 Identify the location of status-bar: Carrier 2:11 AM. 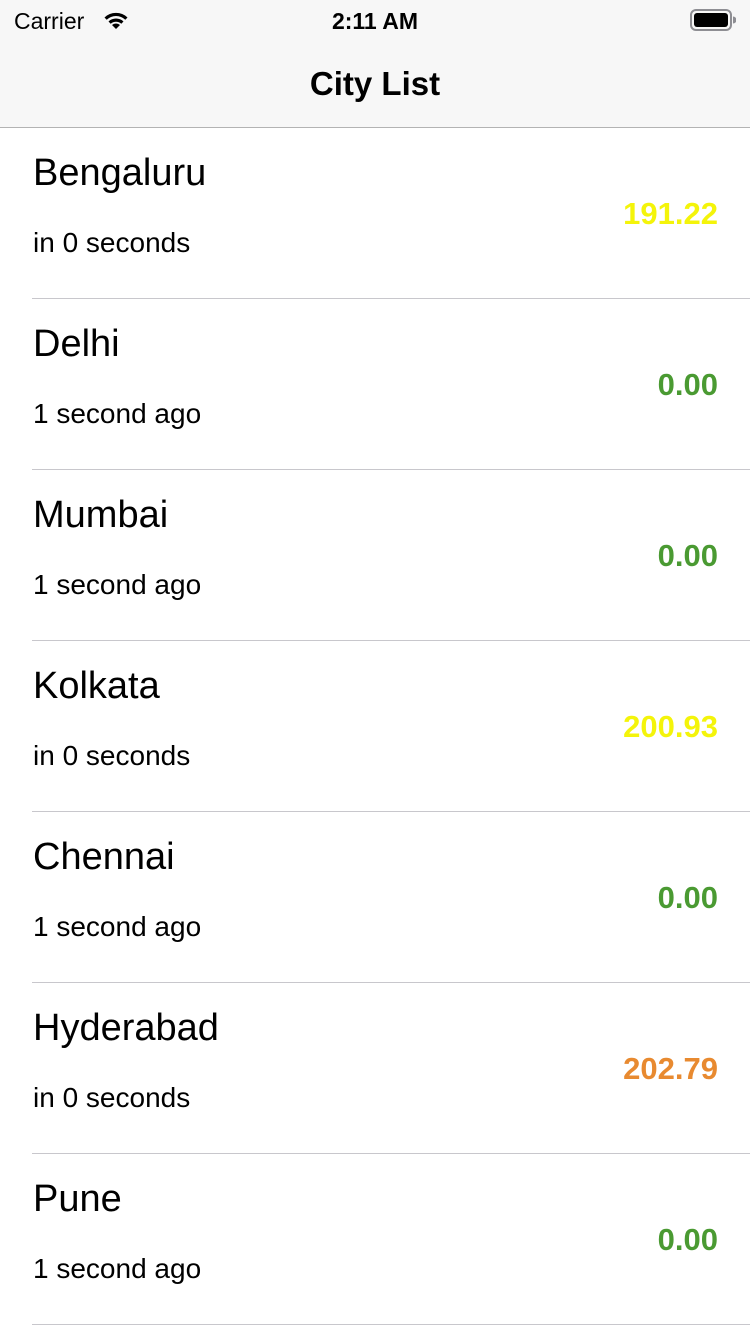
(375, 20).